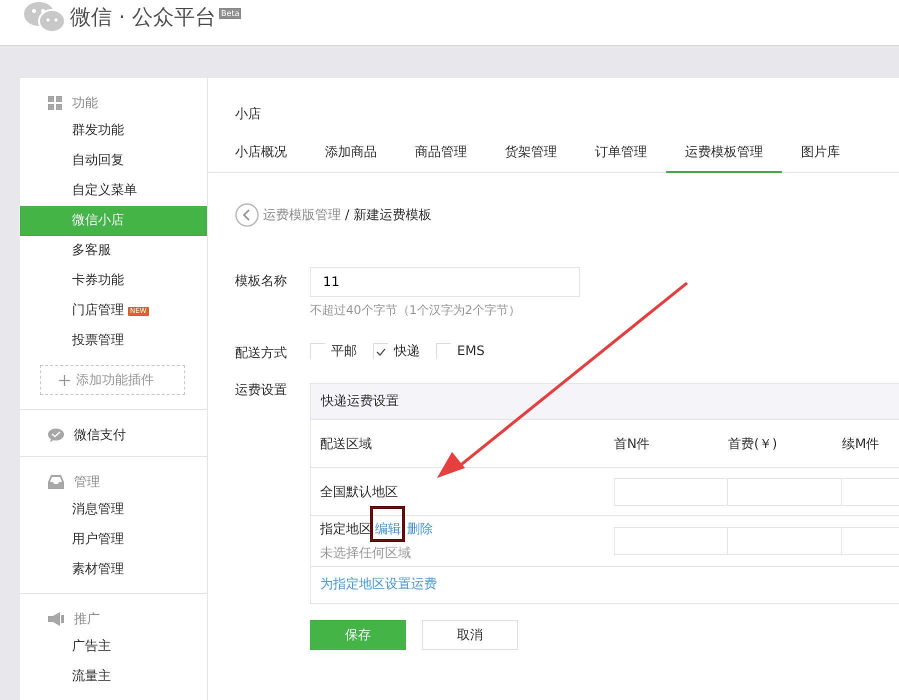  I want to click on cancel-button: 取消, so click(470, 635).